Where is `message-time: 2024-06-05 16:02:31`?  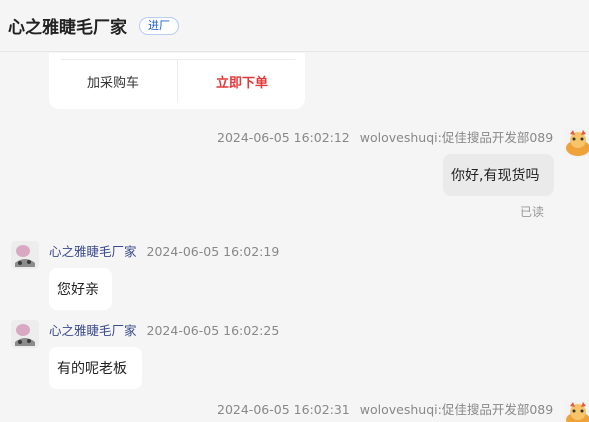 message-time: 2024-06-05 16:02:31 is located at coordinates (283, 409).